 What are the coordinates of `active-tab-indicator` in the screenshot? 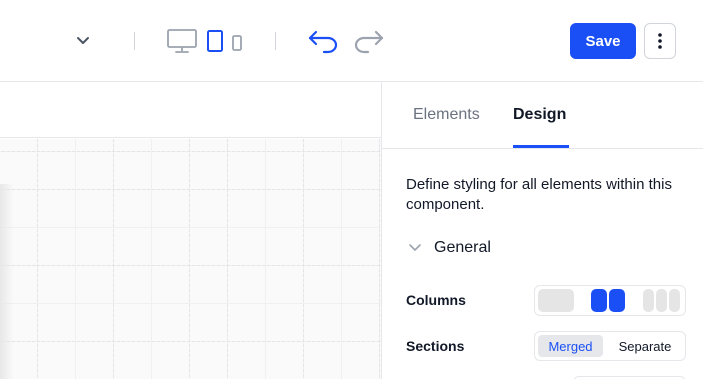 It's located at (541, 146).